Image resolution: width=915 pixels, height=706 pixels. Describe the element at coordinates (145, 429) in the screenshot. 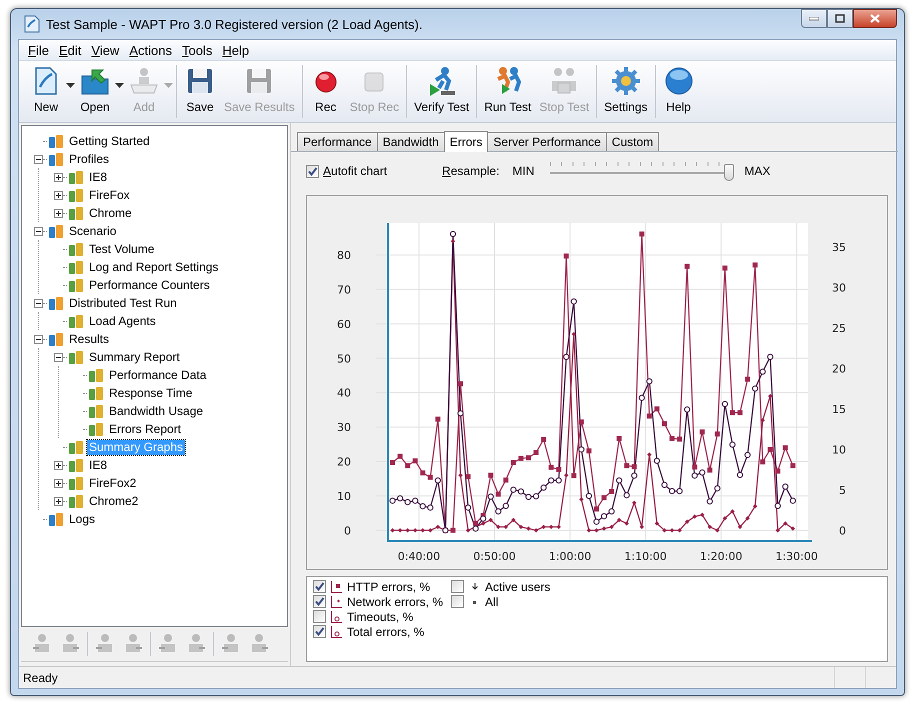

I see `tree-item: Errors Report` at that location.